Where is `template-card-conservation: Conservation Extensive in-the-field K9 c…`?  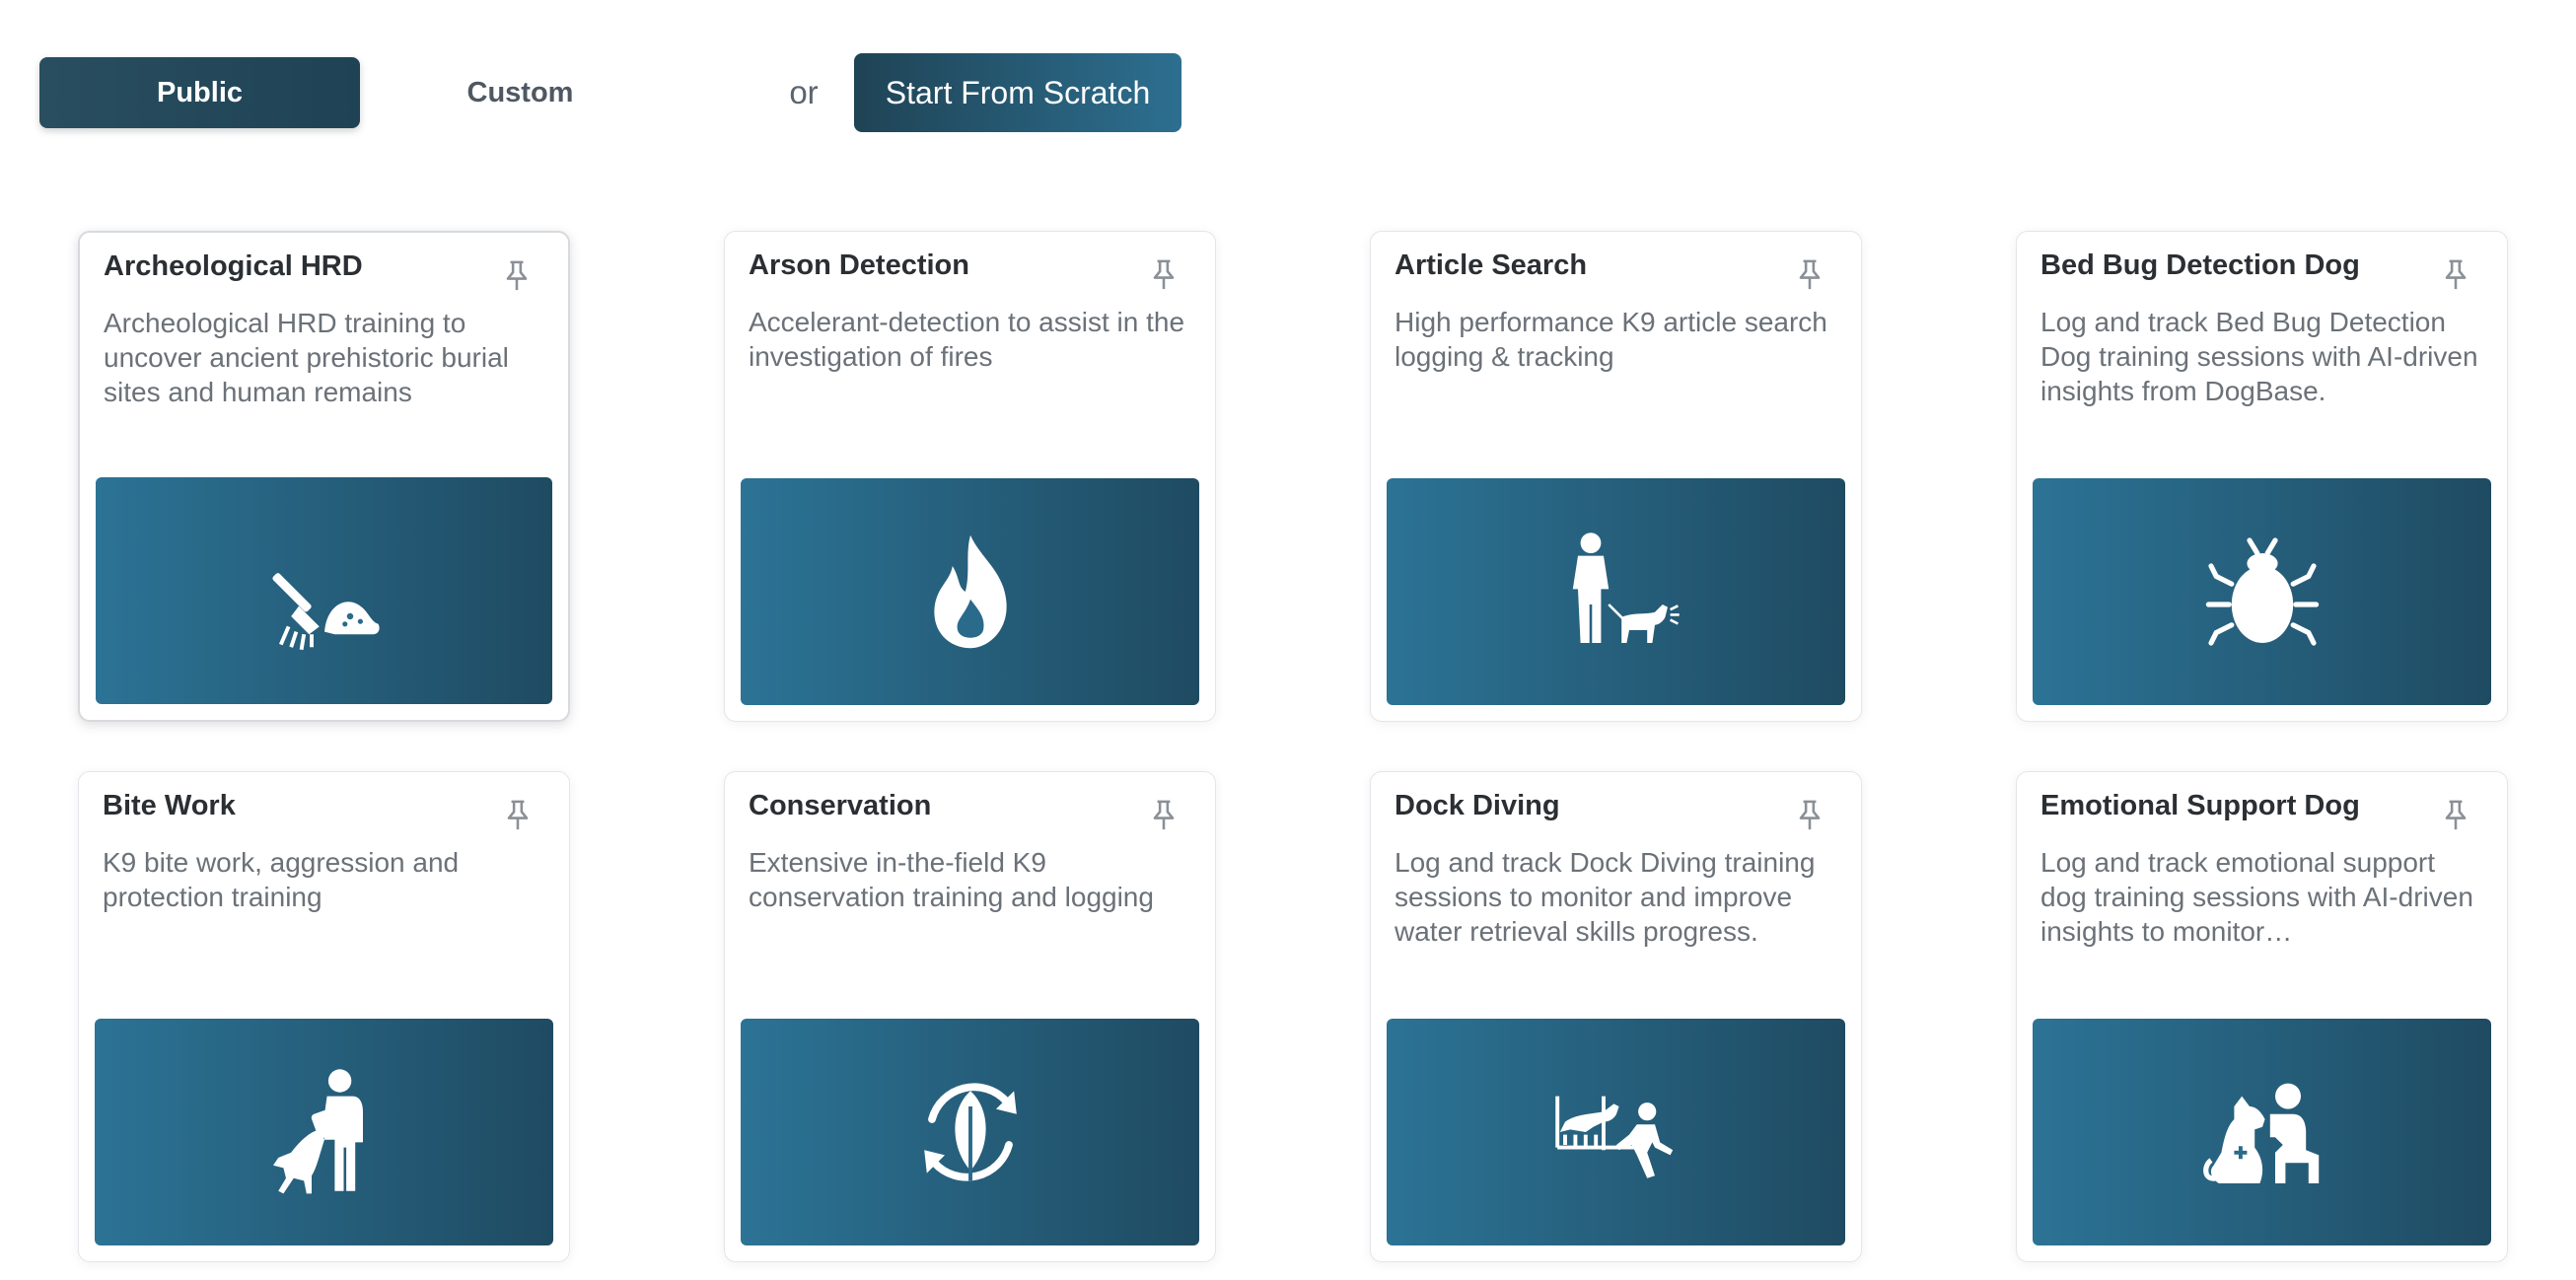 template-card-conservation: Conservation Extensive in-the-field K9 c… is located at coordinates (970, 1017).